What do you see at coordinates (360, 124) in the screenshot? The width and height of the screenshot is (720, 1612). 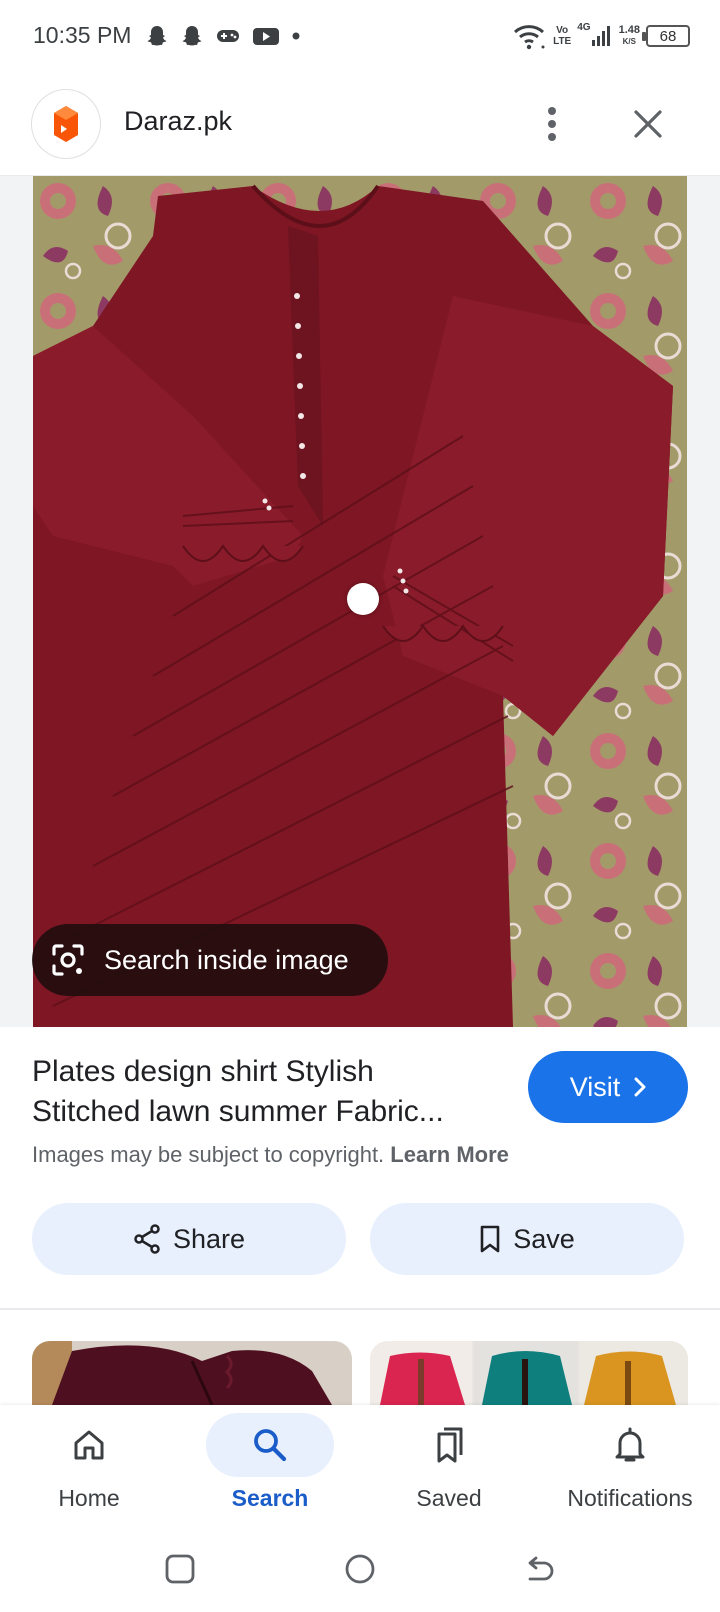 I see `site-header: Daraz.pk` at bounding box center [360, 124].